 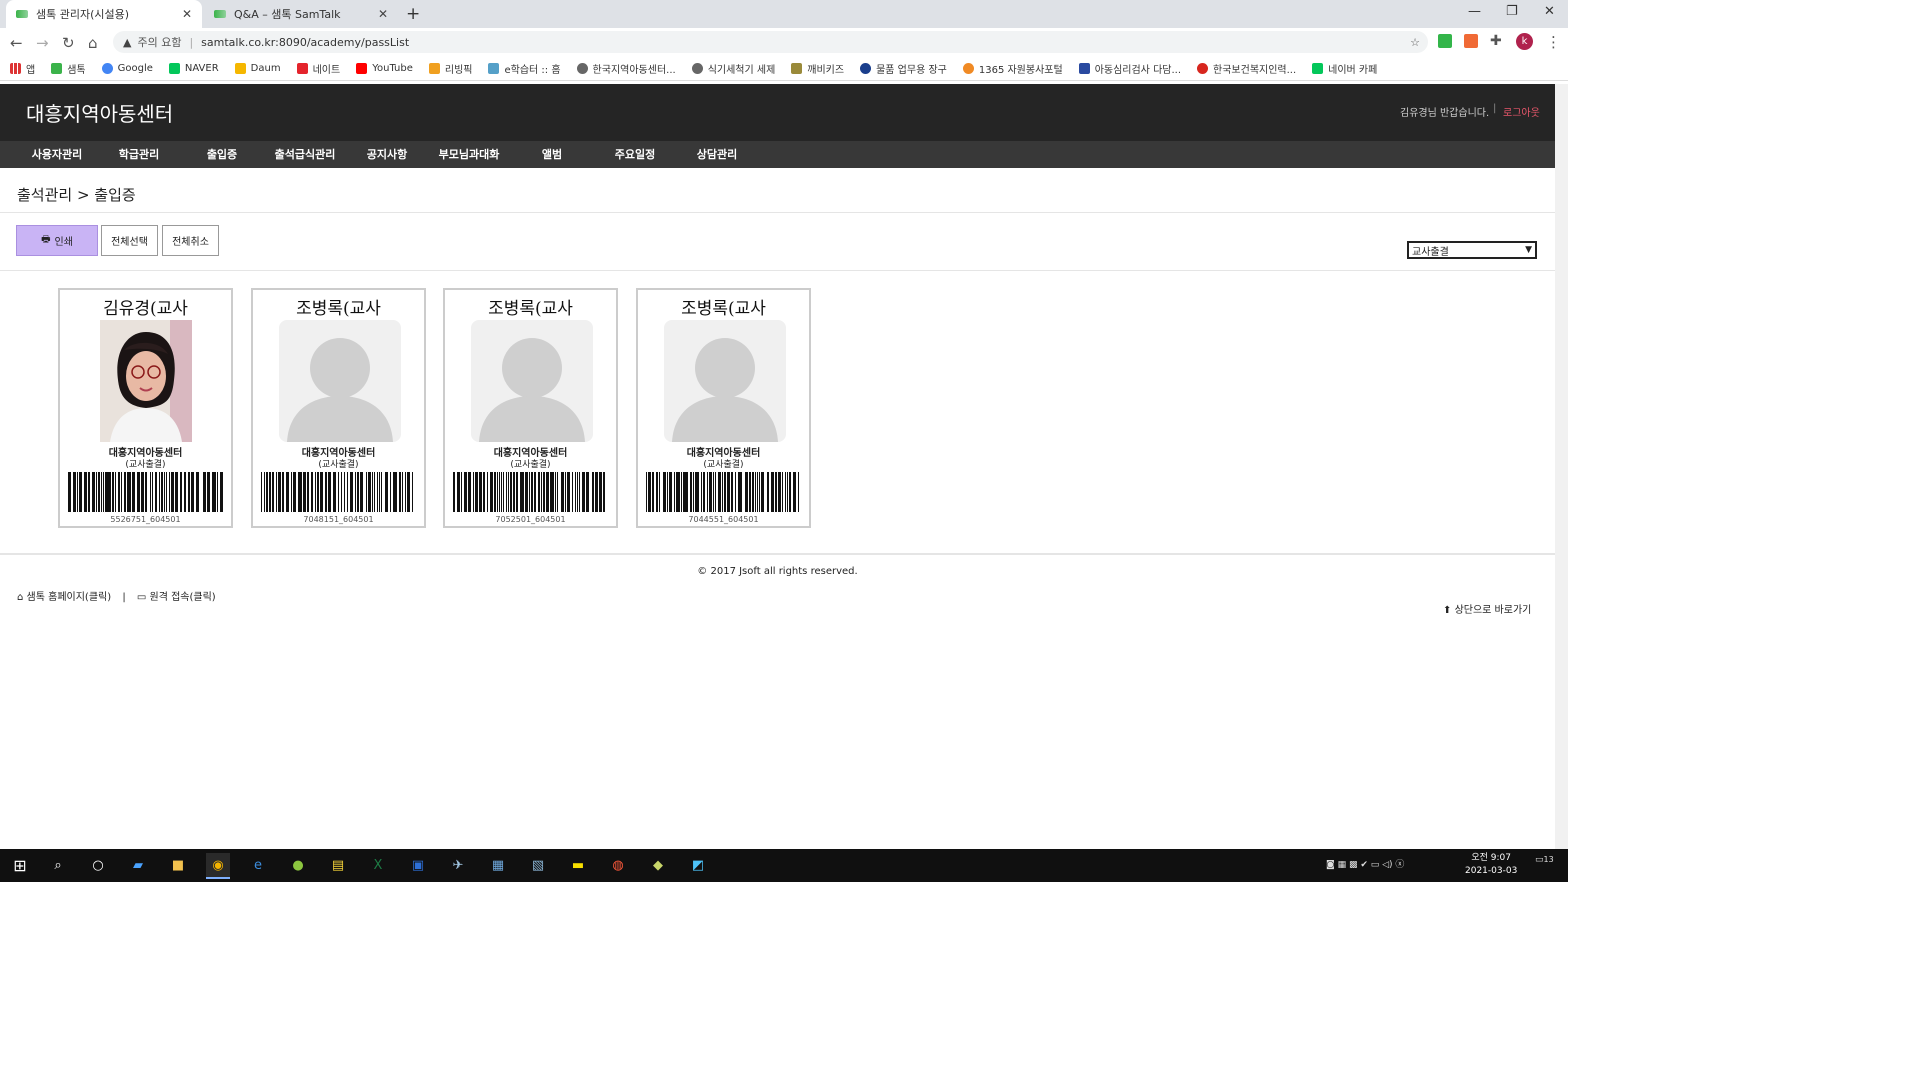 What do you see at coordinates (413, 14) in the screenshot?
I see `new-tab-icon: +` at bounding box center [413, 14].